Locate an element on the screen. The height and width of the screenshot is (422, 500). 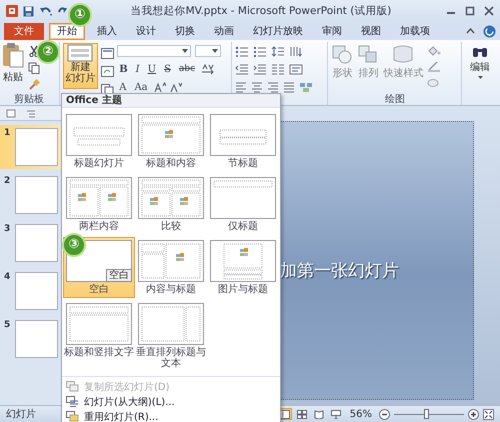
slide-layout-icon is located at coordinates (80, 53).